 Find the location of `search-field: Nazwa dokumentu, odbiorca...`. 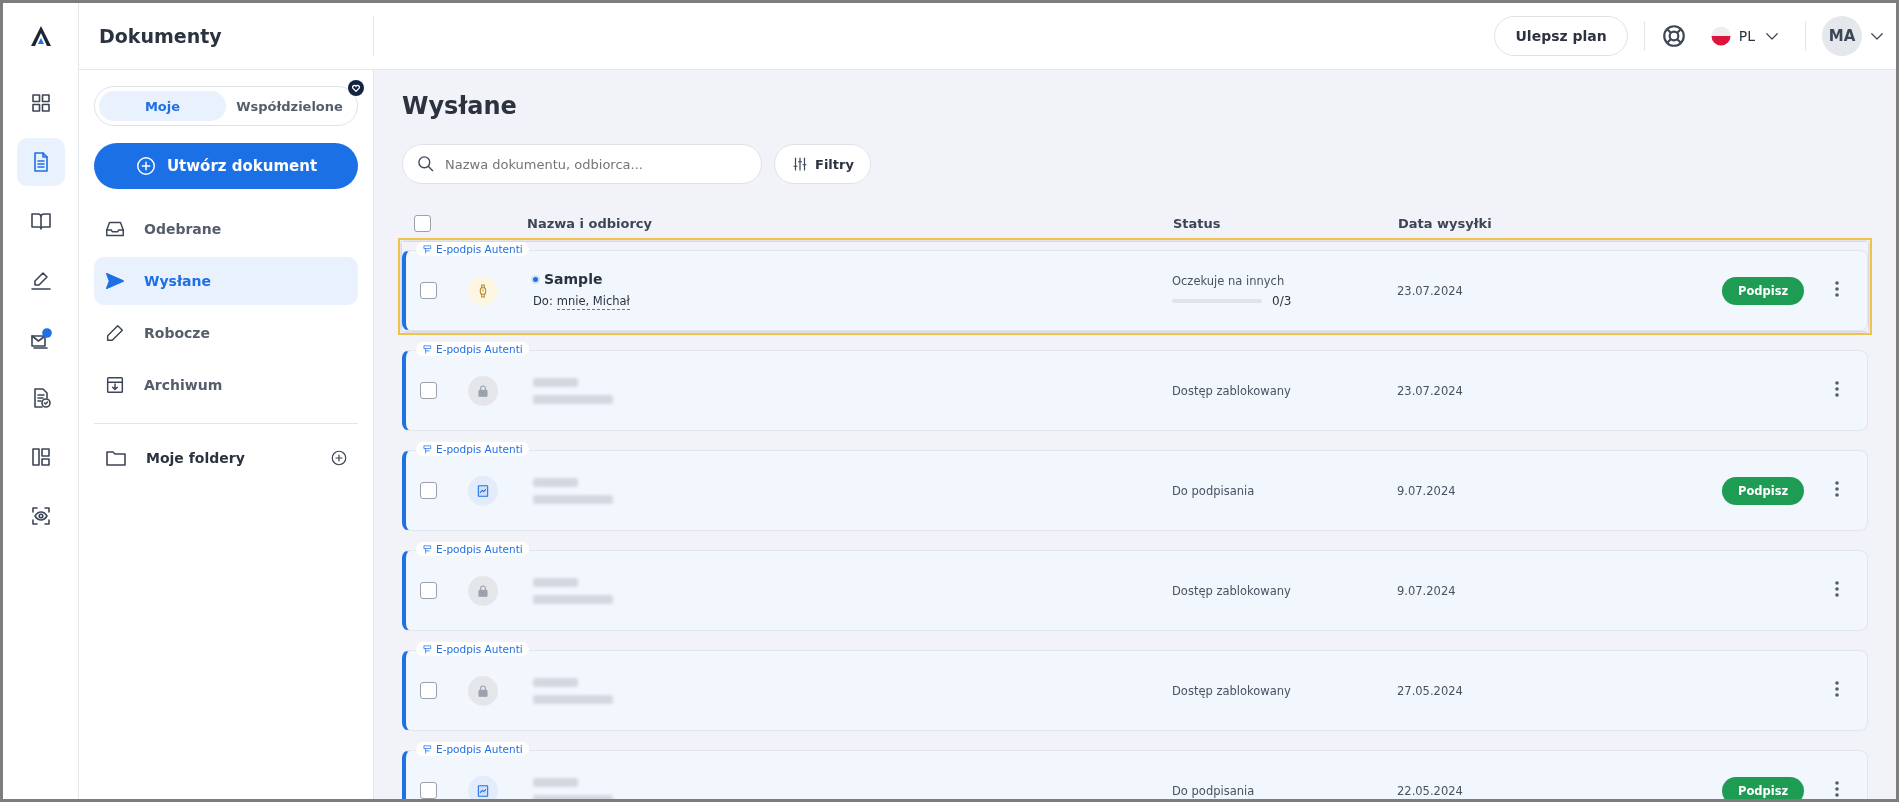

search-field: Nazwa dokumentu, odbiorca... is located at coordinates (582, 164).